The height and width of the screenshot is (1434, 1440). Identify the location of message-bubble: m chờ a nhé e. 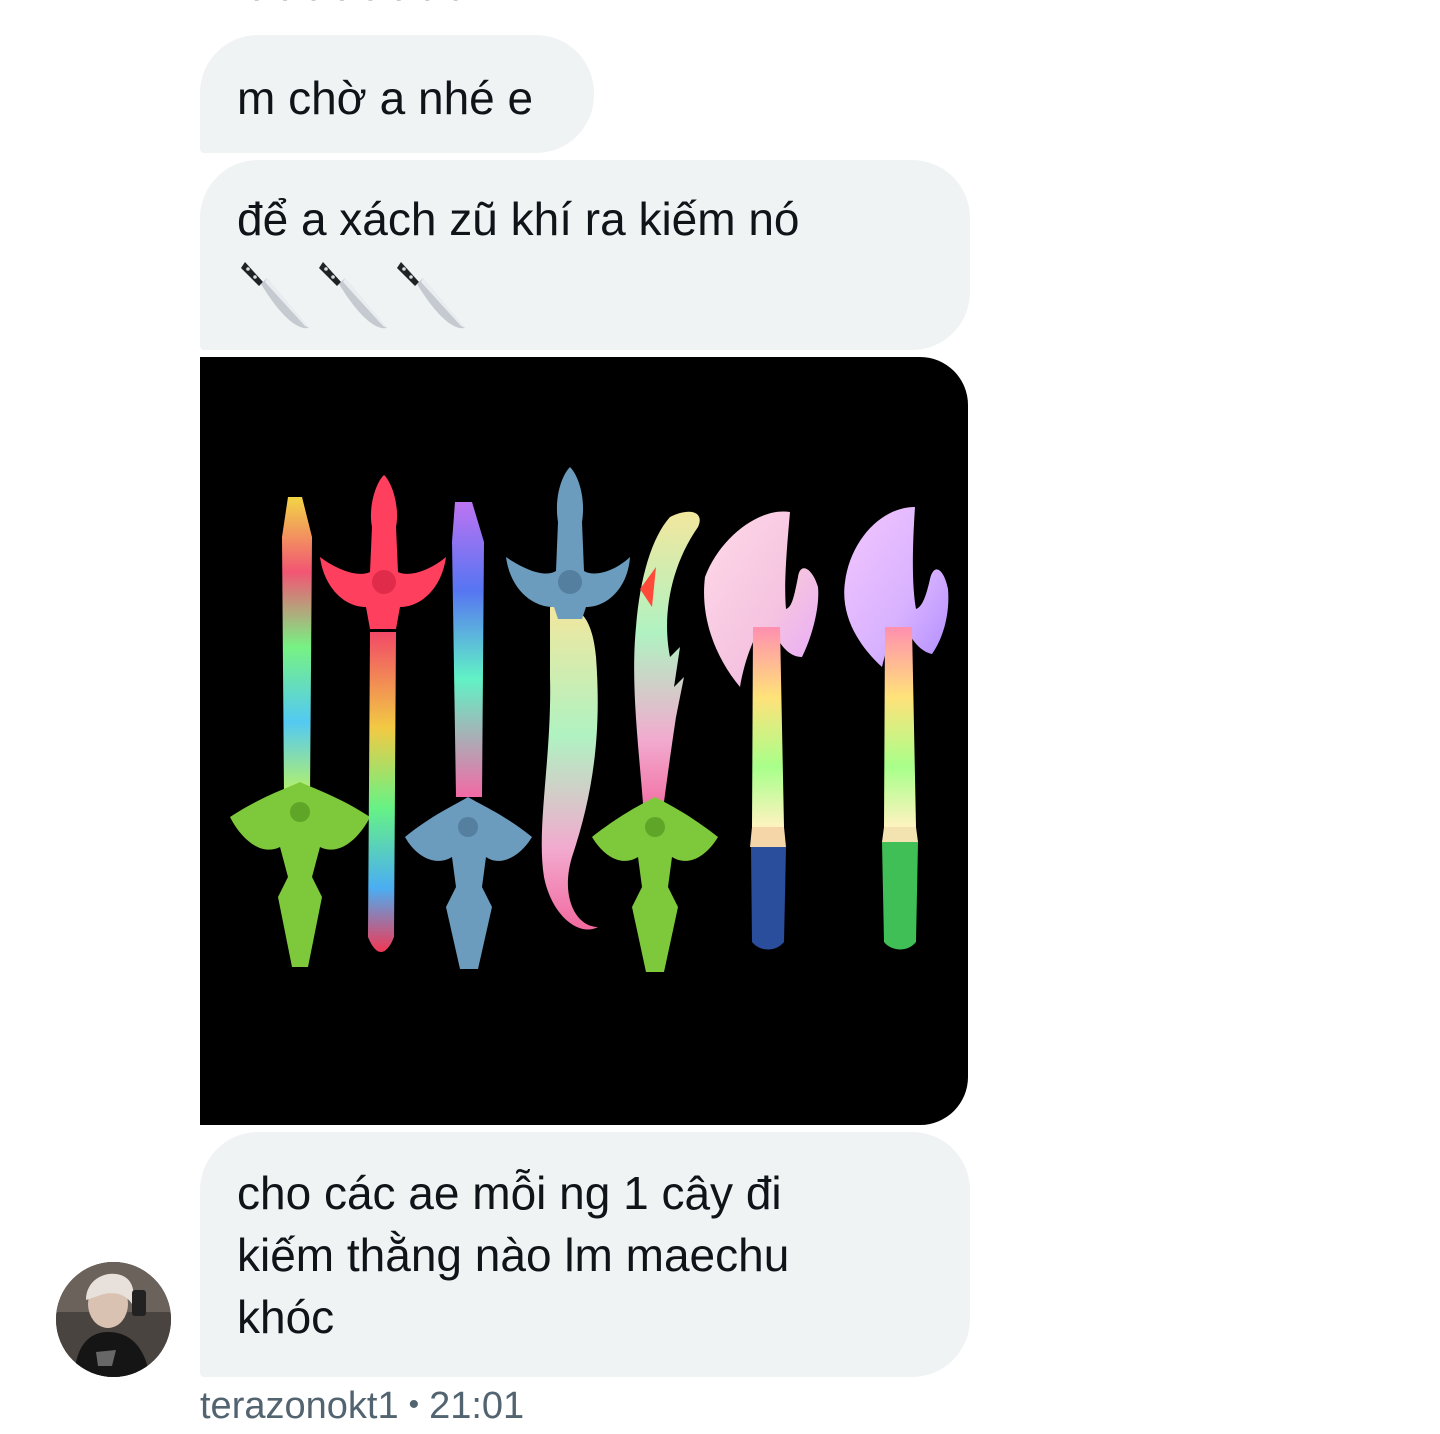
(397, 94).